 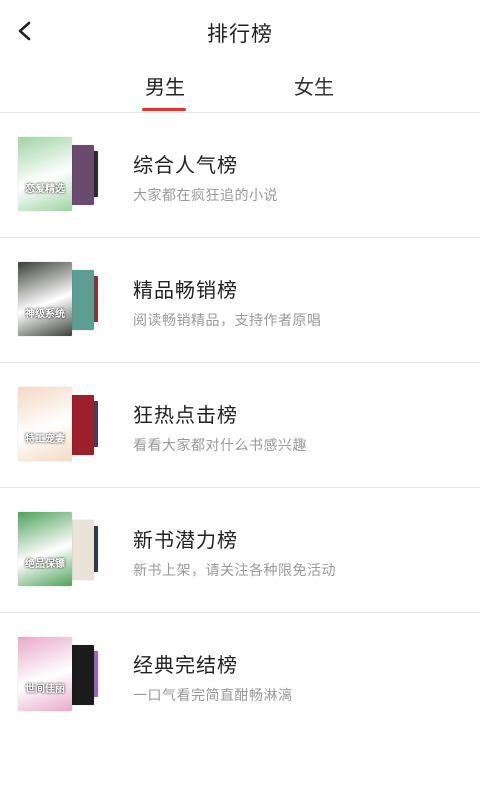 I want to click on cover-title: 恋爱精选, so click(x=45, y=189).